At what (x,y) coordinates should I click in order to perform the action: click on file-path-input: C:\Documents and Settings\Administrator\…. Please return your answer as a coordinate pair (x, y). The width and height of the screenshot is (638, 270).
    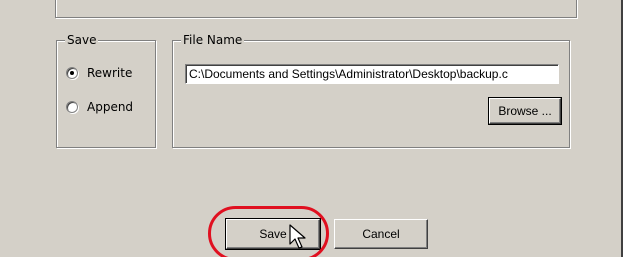
    Looking at the image, I should click on (372, 74).